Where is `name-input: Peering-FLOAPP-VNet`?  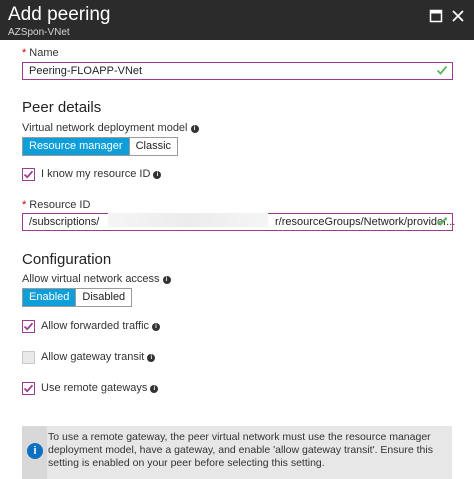 name-input: Peering-FLOAPP-VNet is located at coordinates (237, 71).